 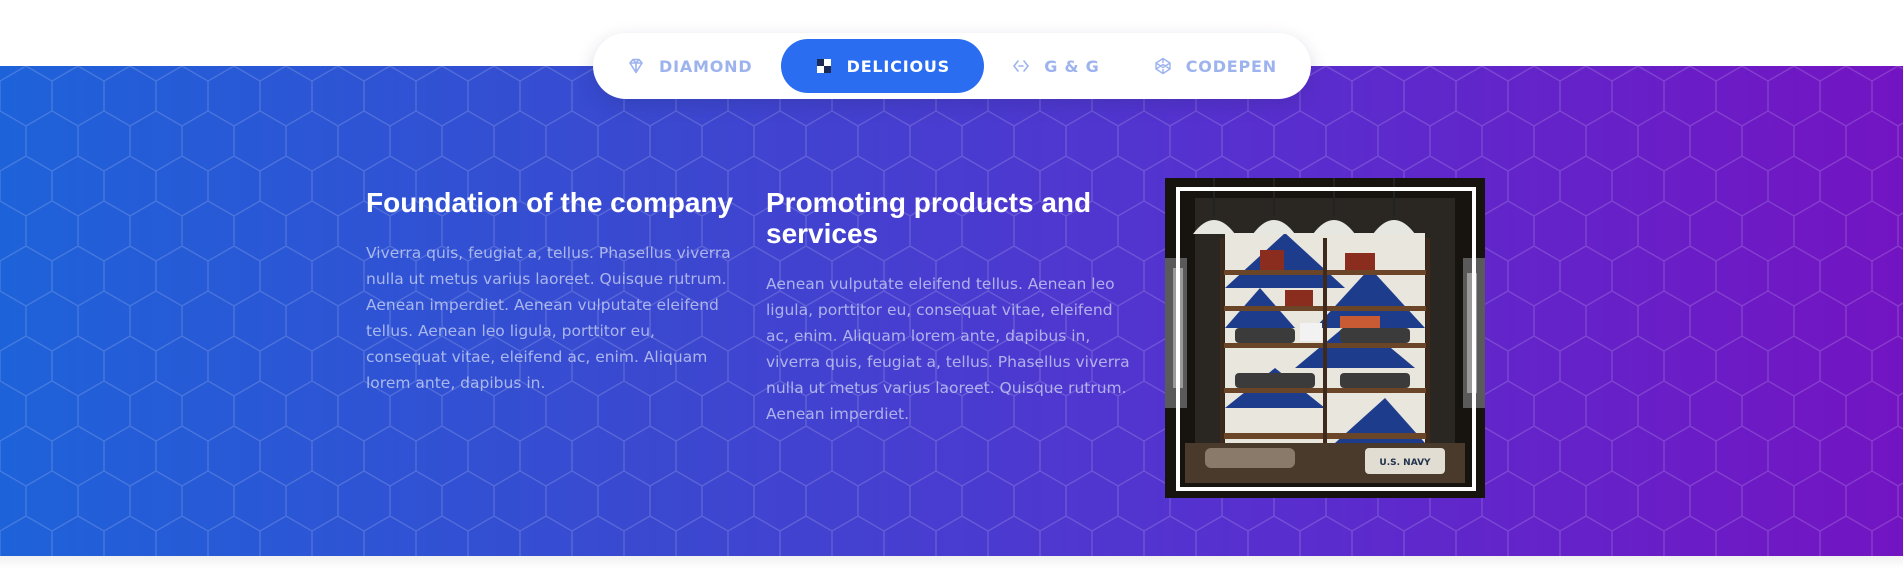 What do you see at coordinates (636, 66) in the screenshot?
I see `diamond-icon` at bounding box center [636, 66].